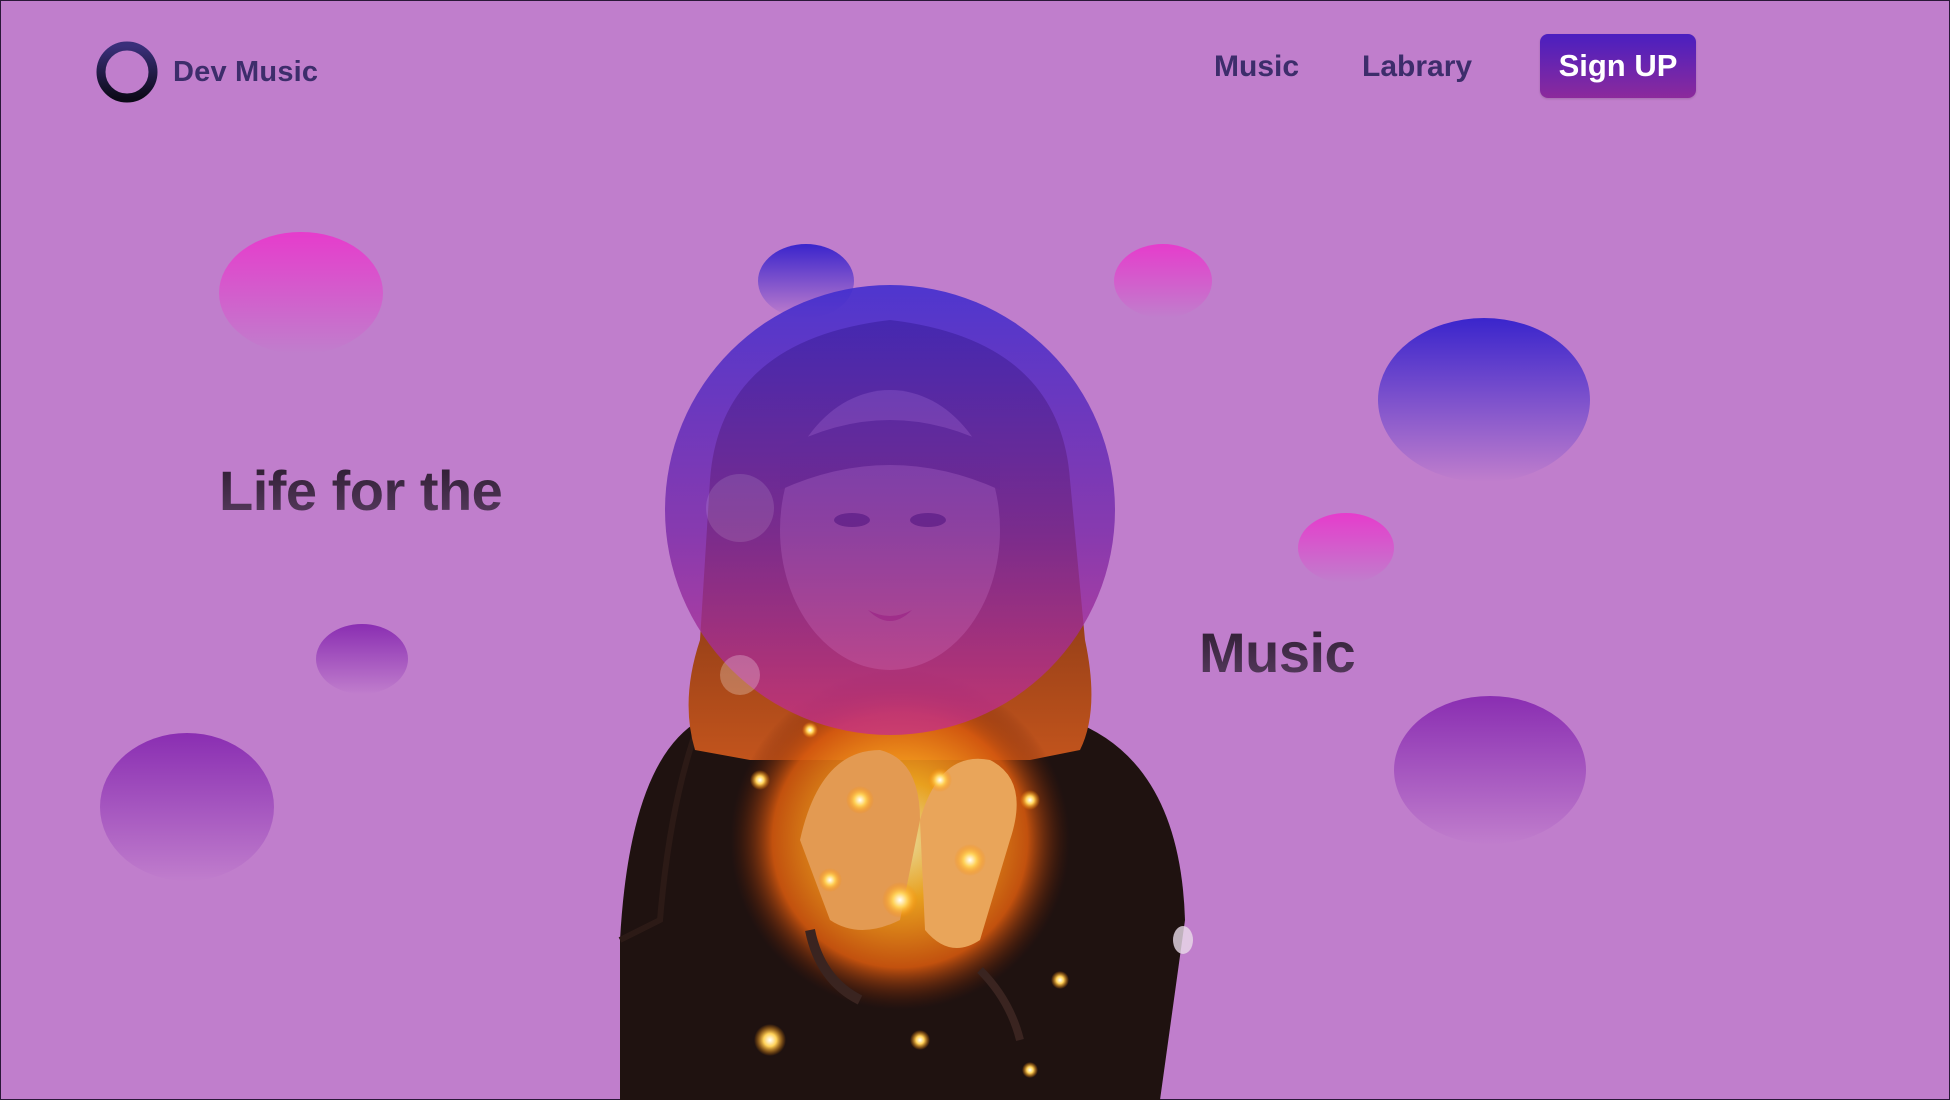 Image resolution: width=1950 pixels, height=1100 pixels. Describe the element at coordinates (1417, 67) in the screenshot. I see `nav-link-library: Labrary` at that location.